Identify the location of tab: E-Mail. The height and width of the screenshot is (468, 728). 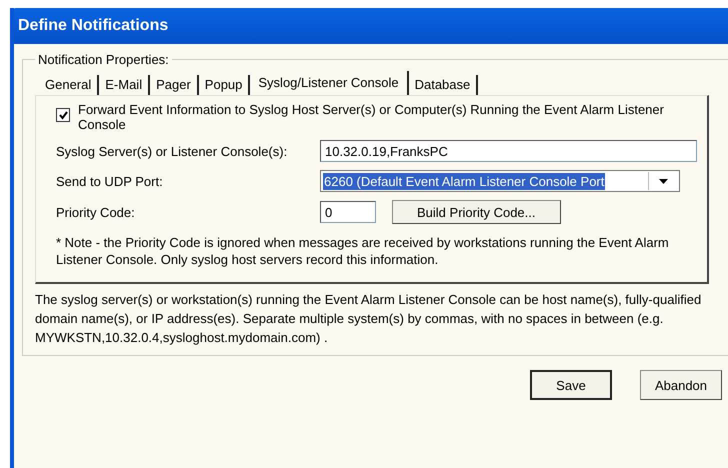
(124, 85).